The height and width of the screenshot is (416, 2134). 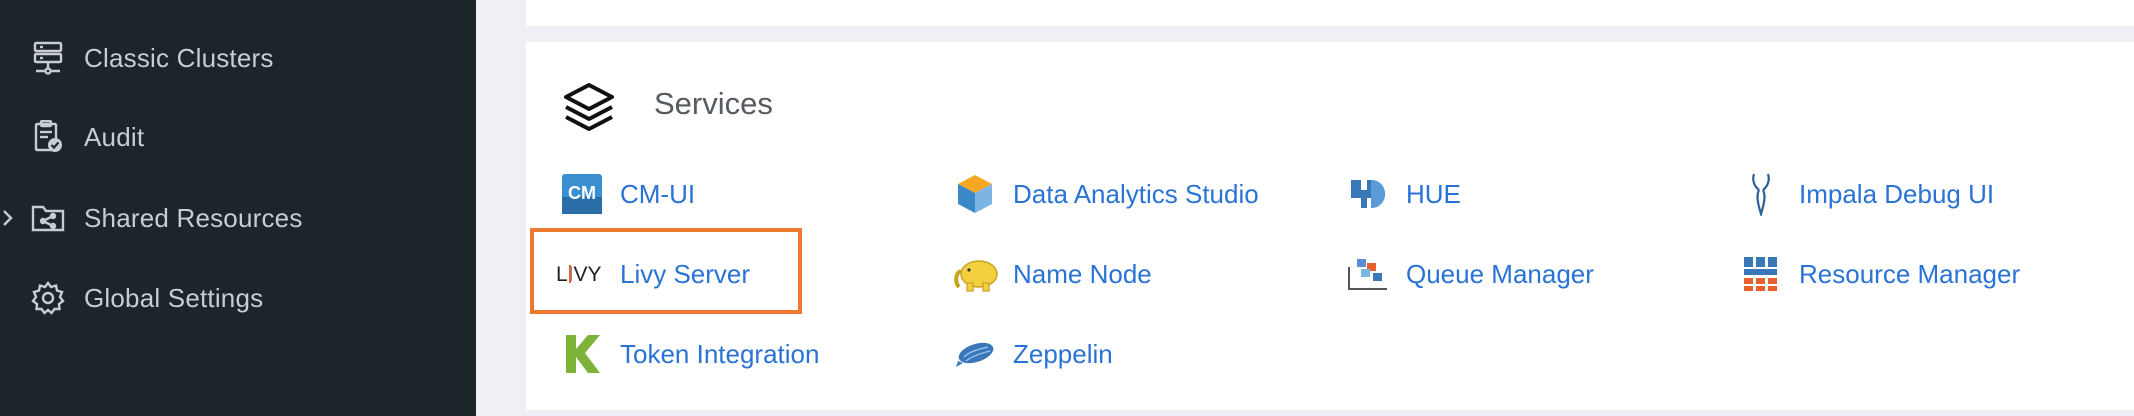 I want to click on sidebar-item-audit: Audit, so click(x=238, y=137).